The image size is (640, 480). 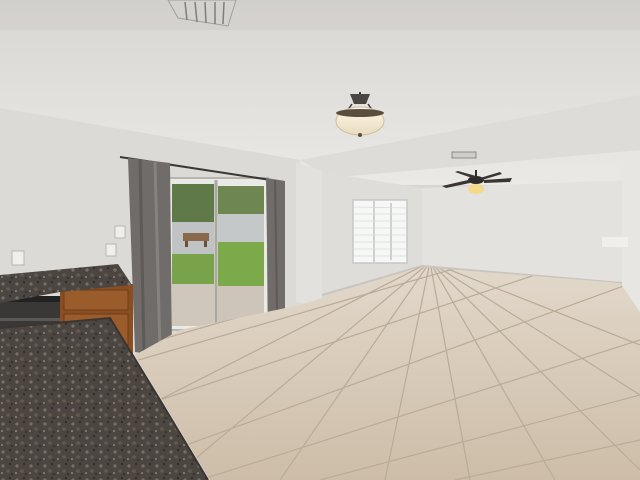 What do you see at coordinates (150, 256) in the screenshot?
I see `curtain-left` at bounding box center [150, 256].